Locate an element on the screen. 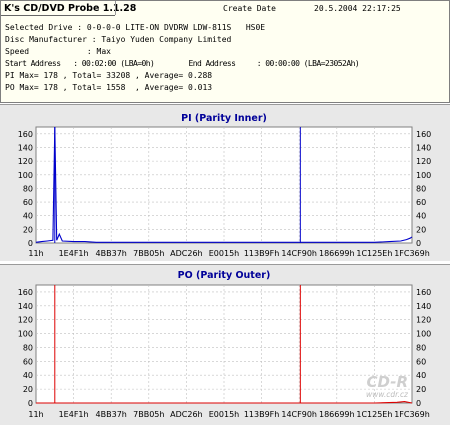 This screenshot has width=450, height=429. po-x-tick: 1E4F1h is located at coordinates (74, 414).